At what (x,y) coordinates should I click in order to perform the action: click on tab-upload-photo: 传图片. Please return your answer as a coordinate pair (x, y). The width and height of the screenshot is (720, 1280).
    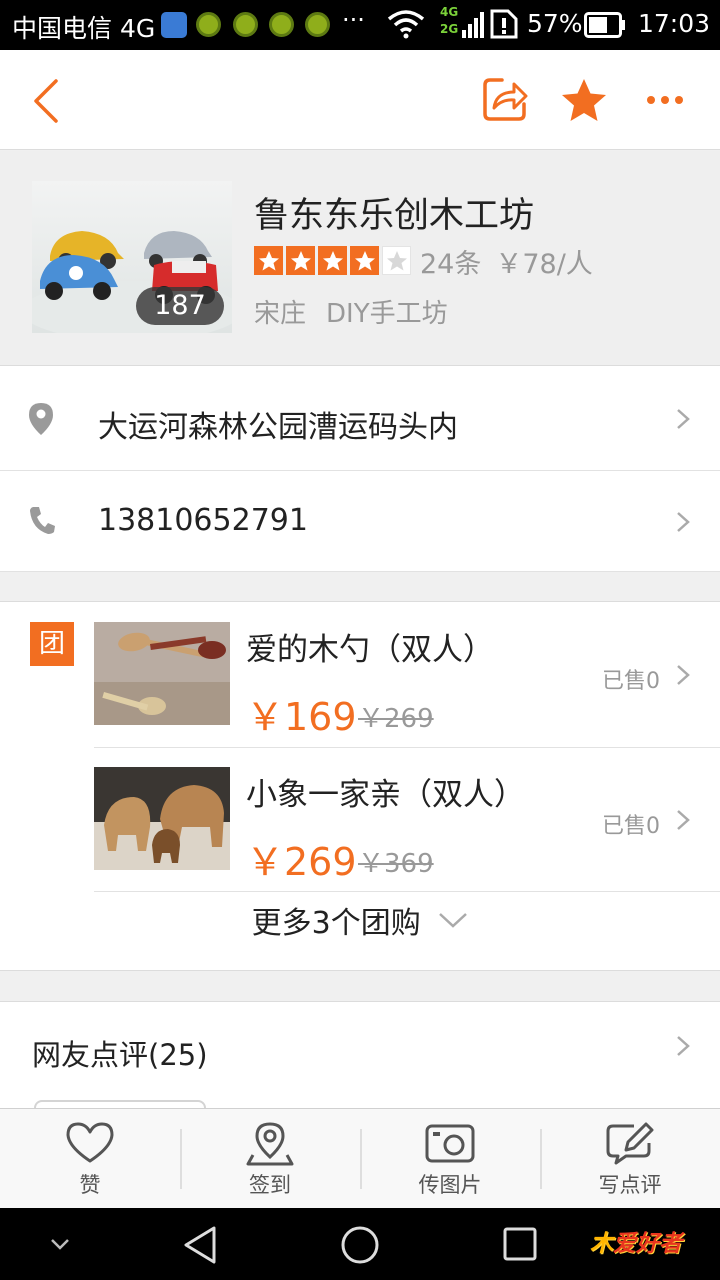
    Looking at the image, I should click on (450, 1158).